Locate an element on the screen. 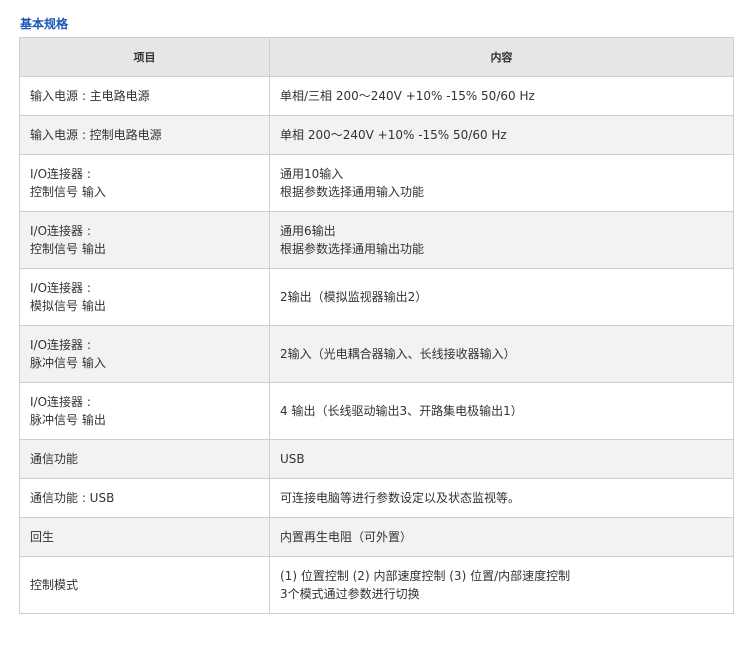  spec-content-cell: USB is located at coordinates (501, 459).